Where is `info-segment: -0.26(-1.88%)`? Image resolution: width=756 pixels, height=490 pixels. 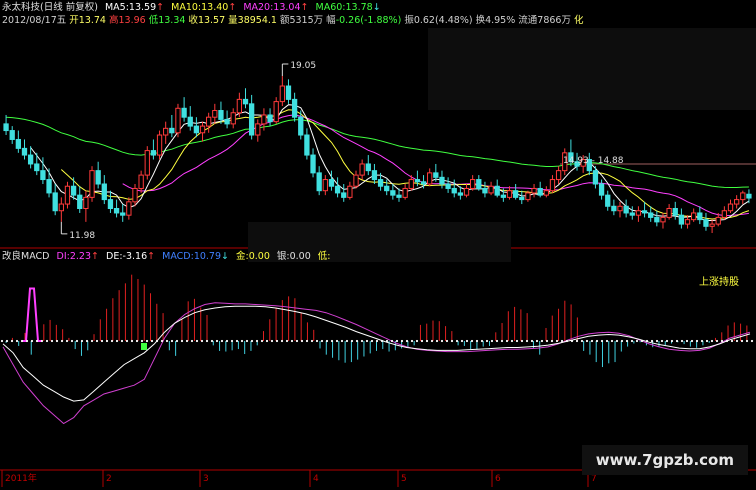
info-segment: -0.26(-1.88%) is located at coordinates (370, 20).